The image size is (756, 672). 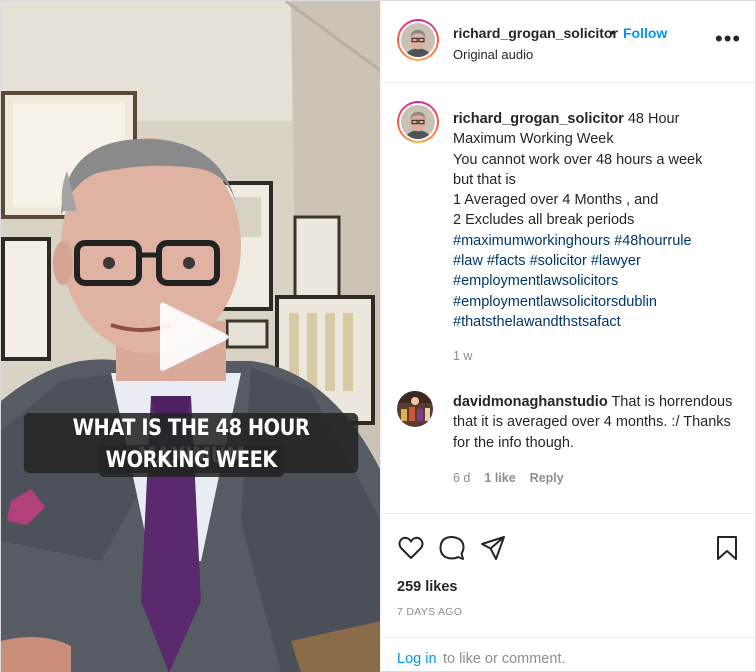 What do you see at coordinates (556, 200) in the screenshot?
I see `caption-line: 1 Averaged over 4 Months , and` at bounding box center [556, 200].